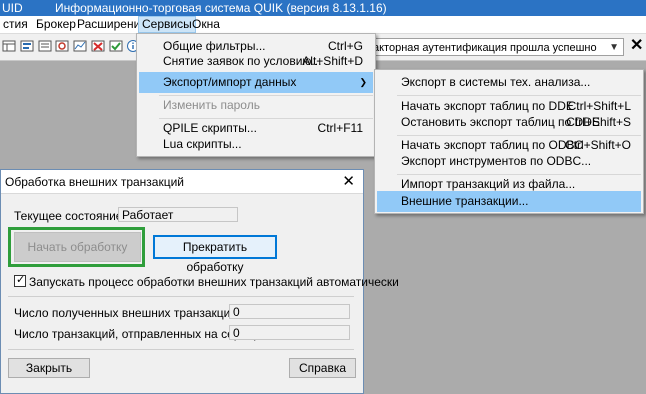 The width and height of the screenshot is (646, 394). Describe the element at coordinates (289, 332) in the screenshot. I see `sent-count-field: 0` at that location.